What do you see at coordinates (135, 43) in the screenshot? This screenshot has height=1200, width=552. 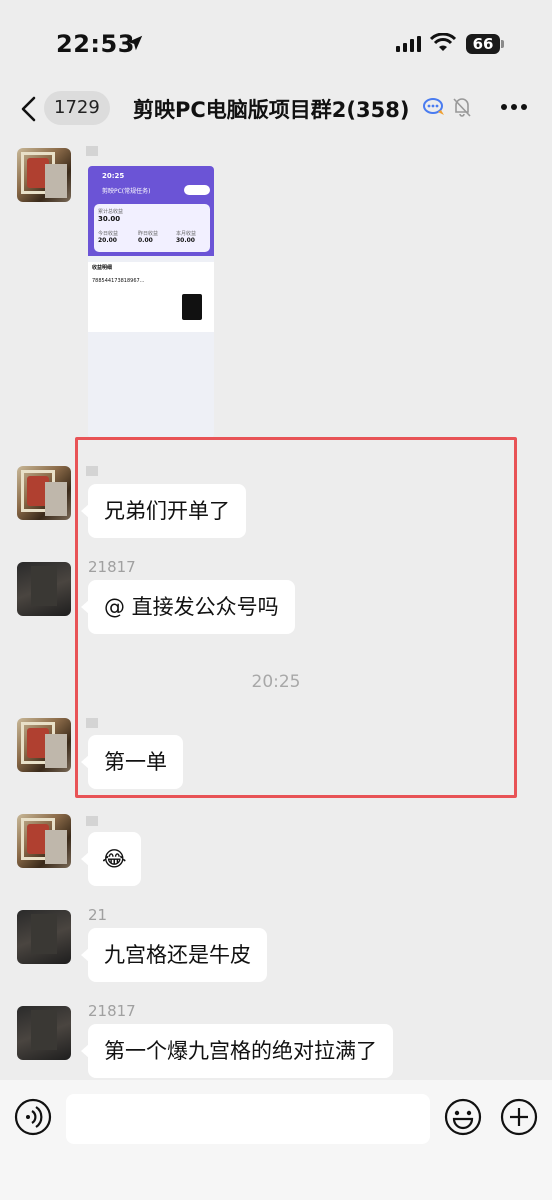 I see `location-icon` at bounding box center [135, 43].